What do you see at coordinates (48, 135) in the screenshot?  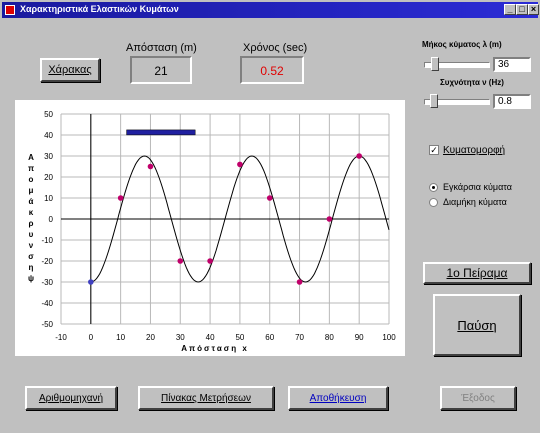 I see `y-tick-label: 40` at bounding box center [48, 135].